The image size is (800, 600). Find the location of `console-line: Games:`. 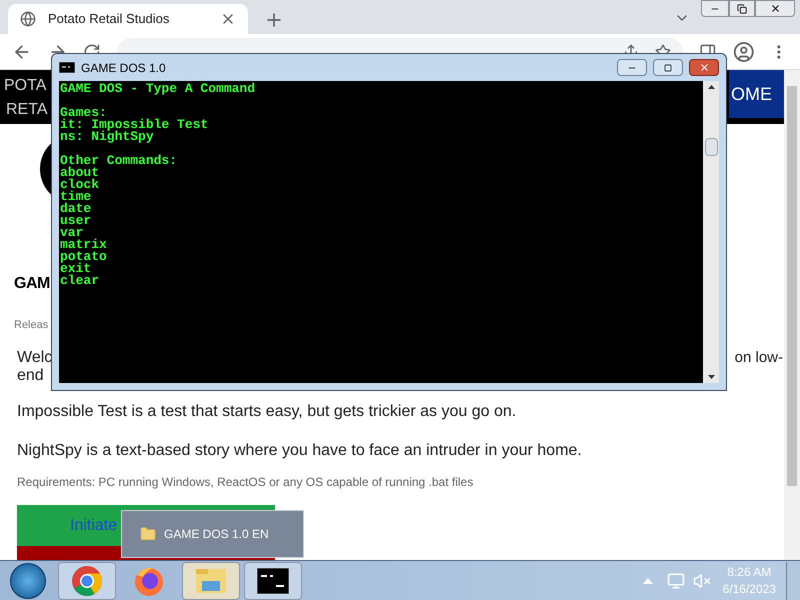

console-line: Games: is located at coordinates (83, 113).